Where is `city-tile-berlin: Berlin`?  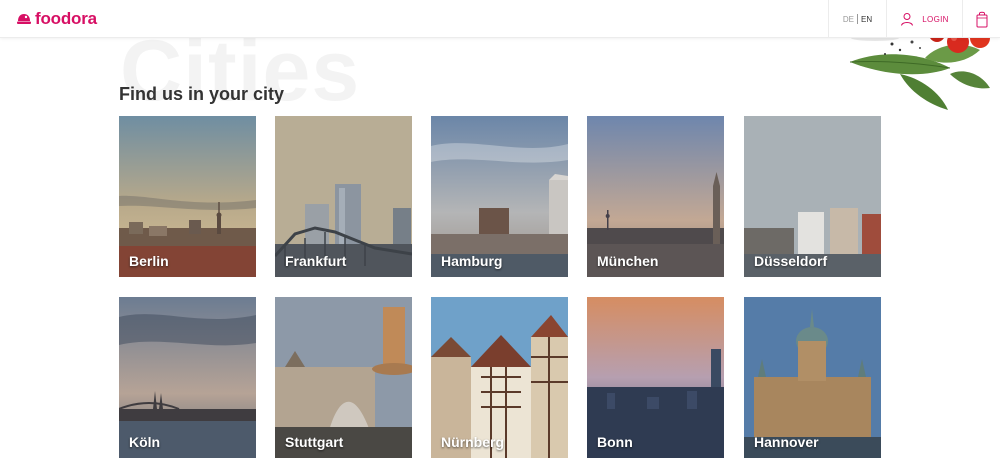 city-tile-berlin: Berlin is located at coordinates (187, 196).